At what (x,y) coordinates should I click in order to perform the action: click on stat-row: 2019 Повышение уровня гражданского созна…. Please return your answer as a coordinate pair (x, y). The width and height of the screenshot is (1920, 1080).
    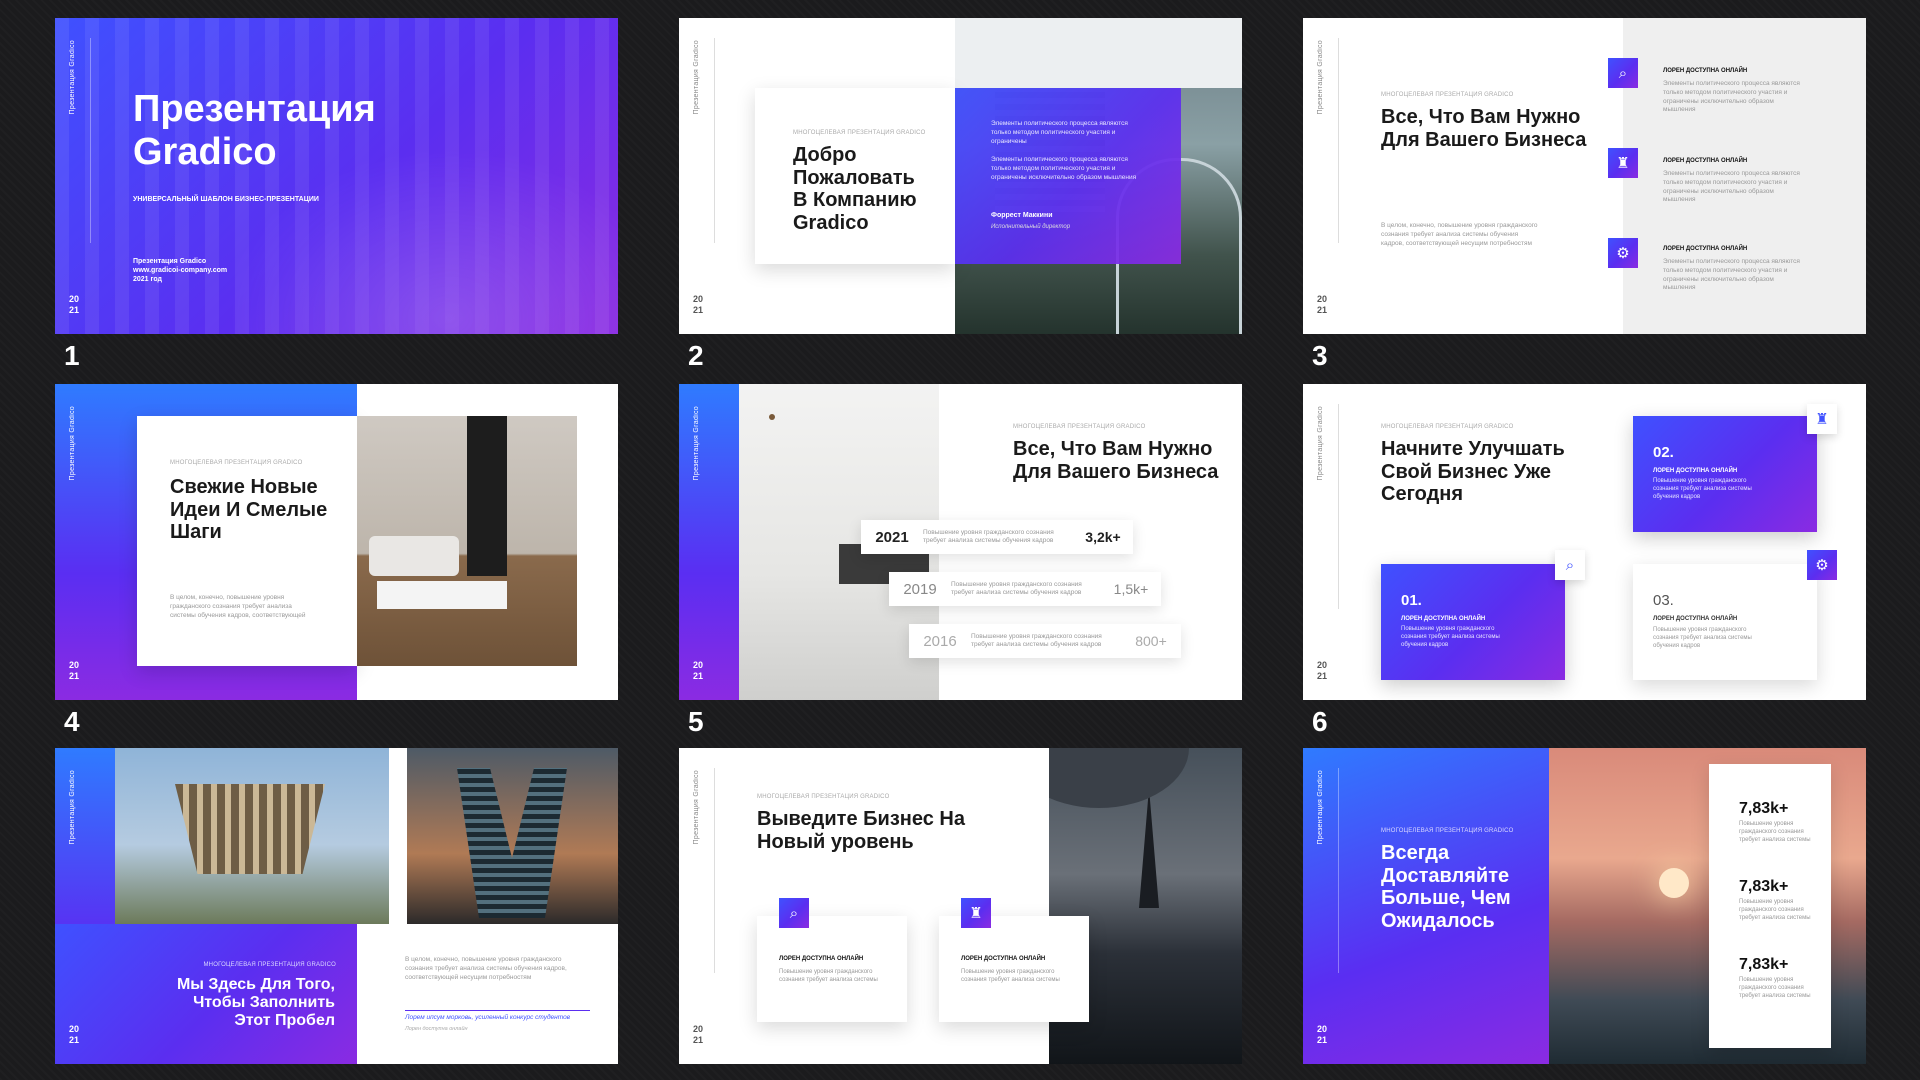
    Looking at the image, I should click on (1025, 589).